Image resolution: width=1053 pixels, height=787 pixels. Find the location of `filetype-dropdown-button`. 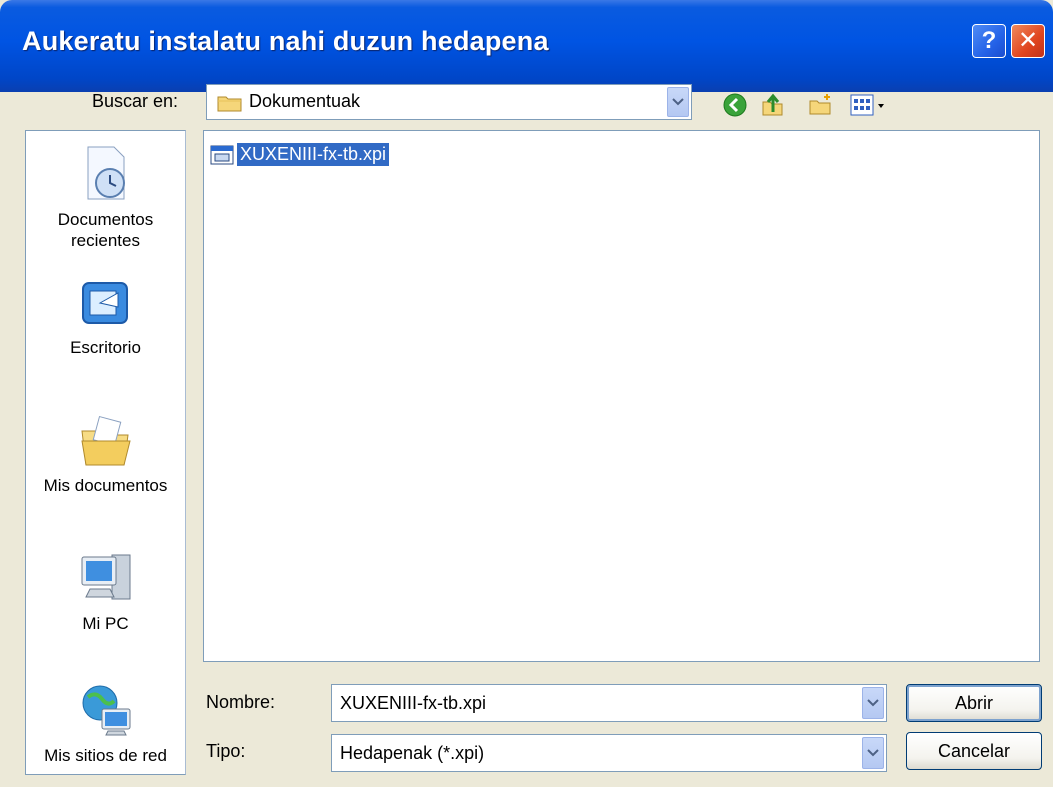

filetype-dropdown-button is located at coordinates (873, 753).